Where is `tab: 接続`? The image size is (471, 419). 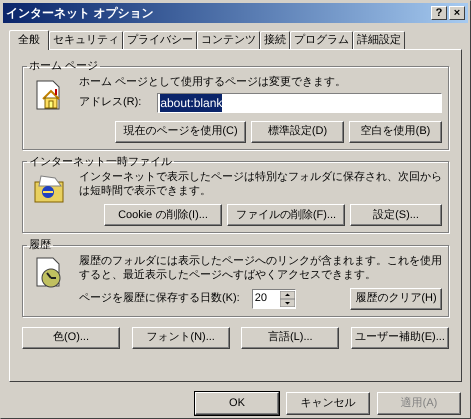 tab: 接続 is located at coordinates (275, 40).